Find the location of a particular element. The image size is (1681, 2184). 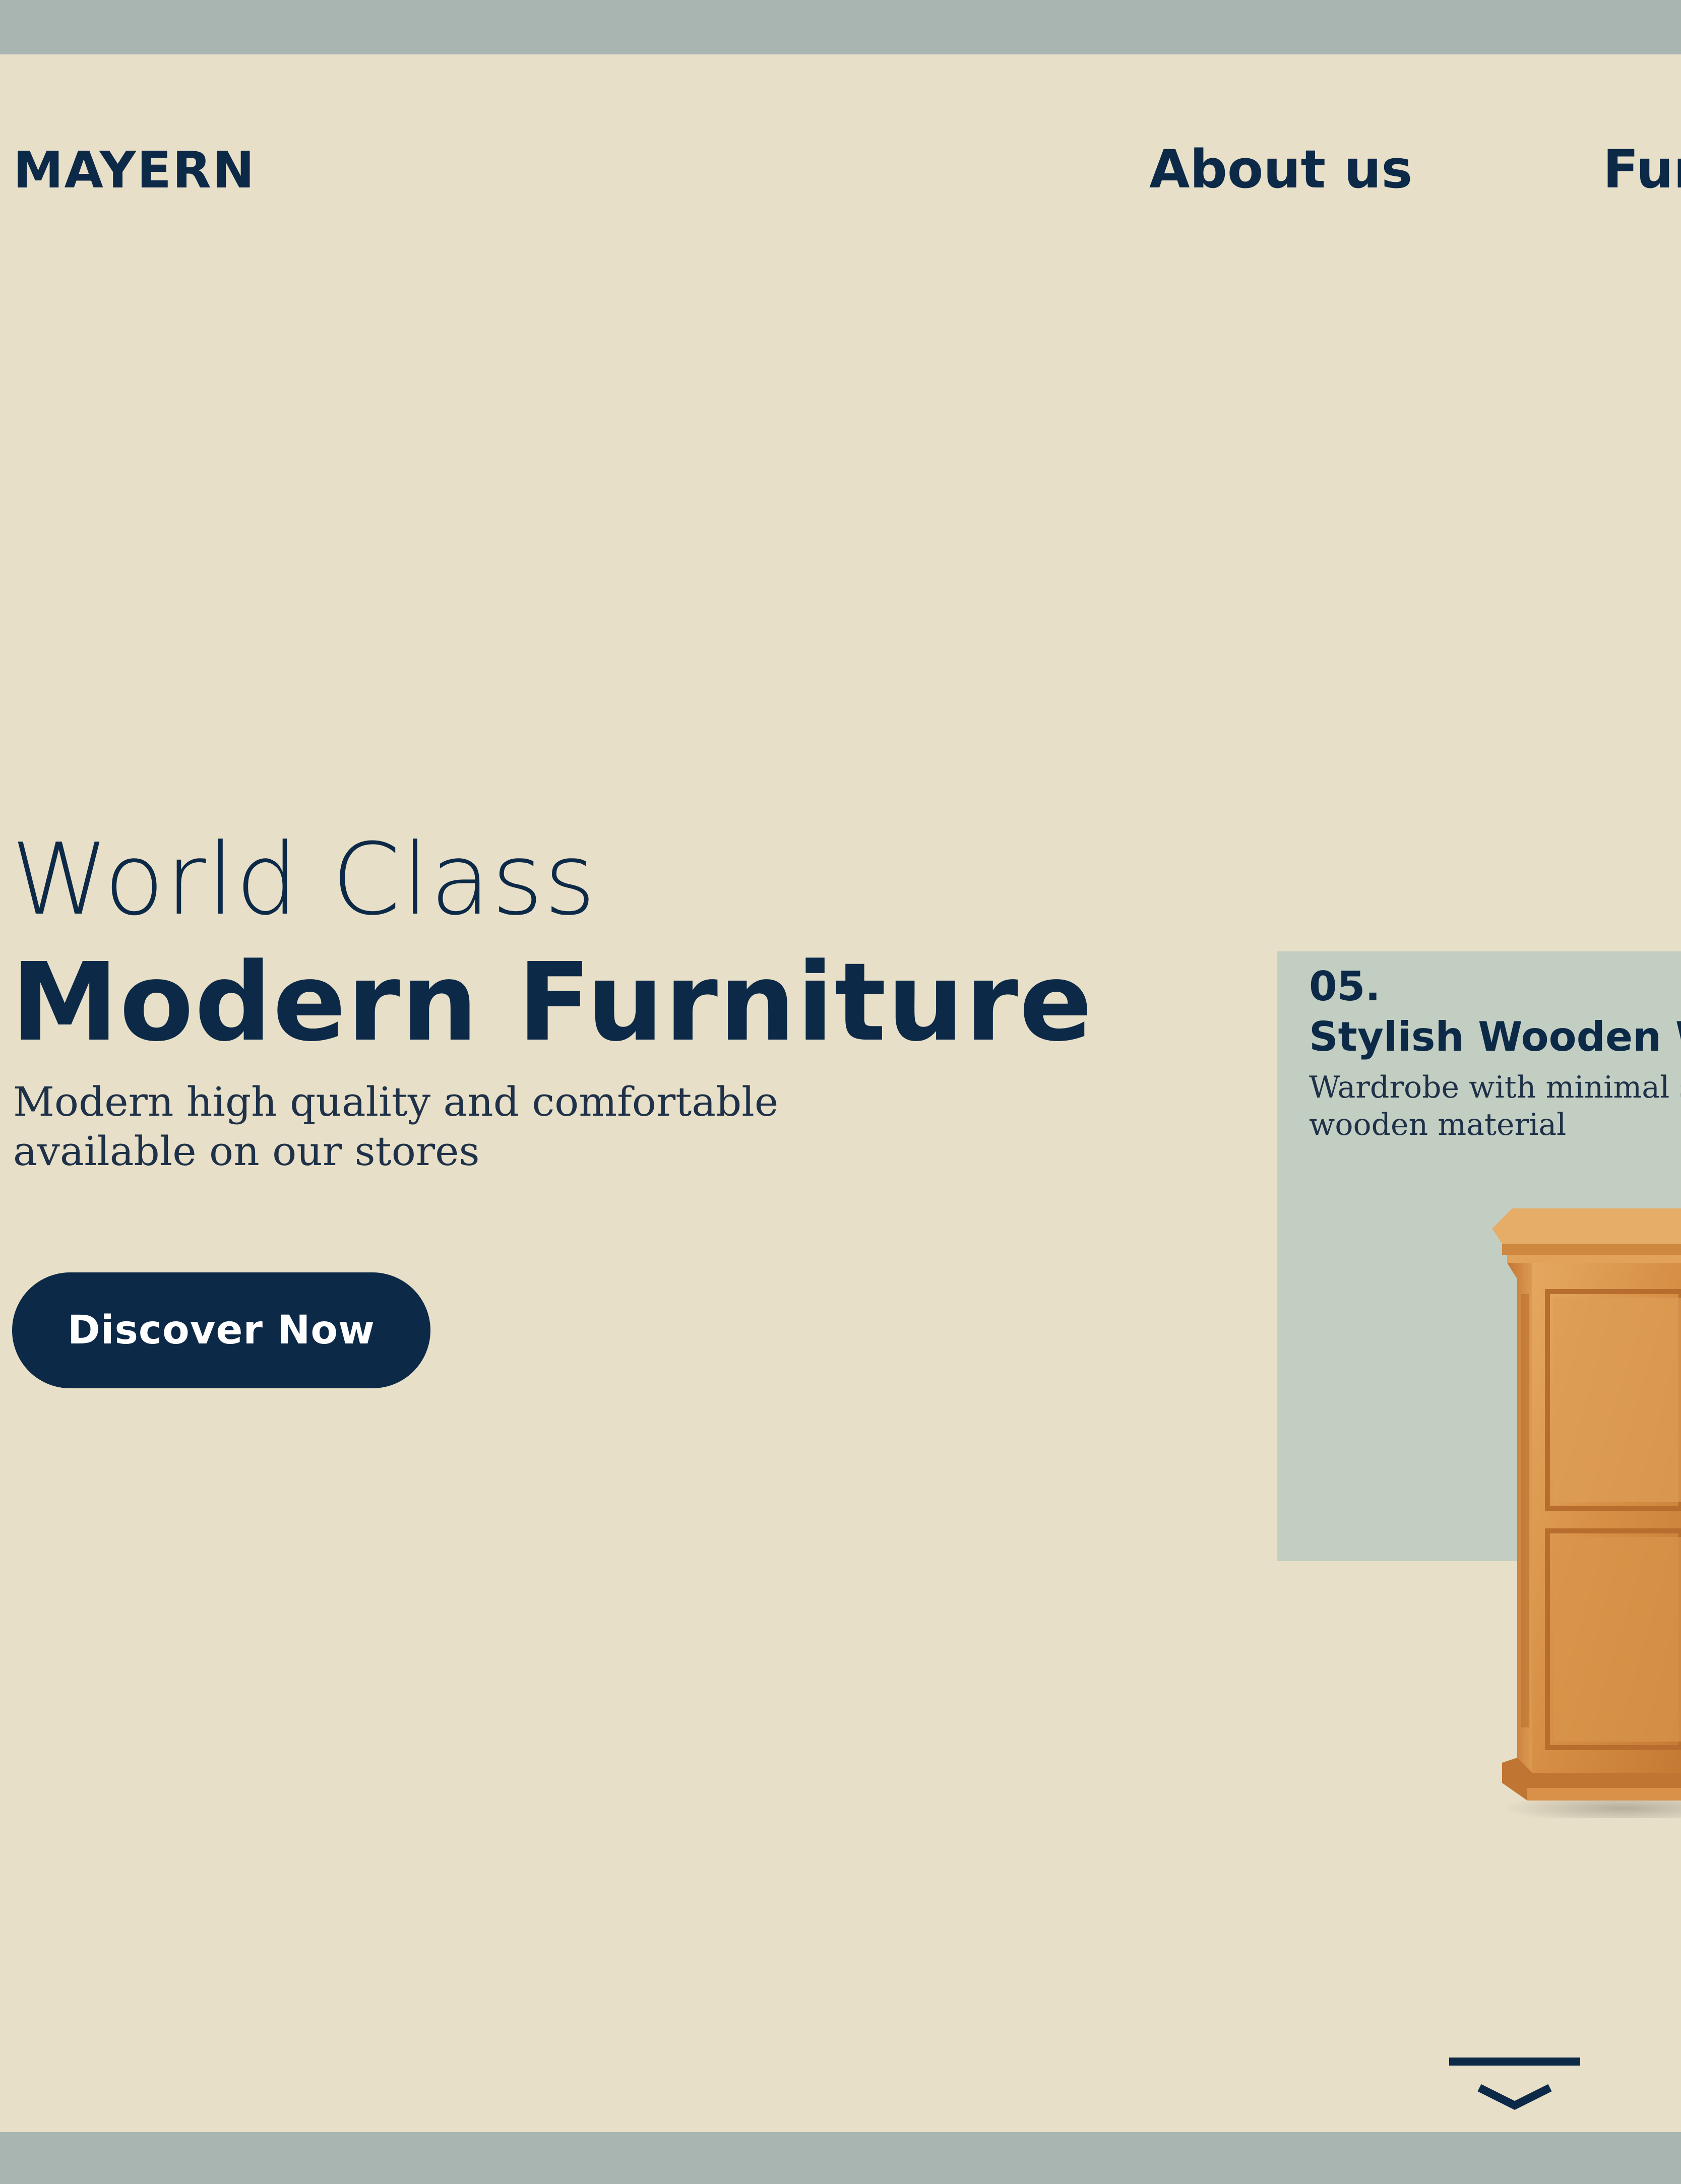

product-description: Wardrobe with minimal s wooden material is located at coordinates (1495, 1106).